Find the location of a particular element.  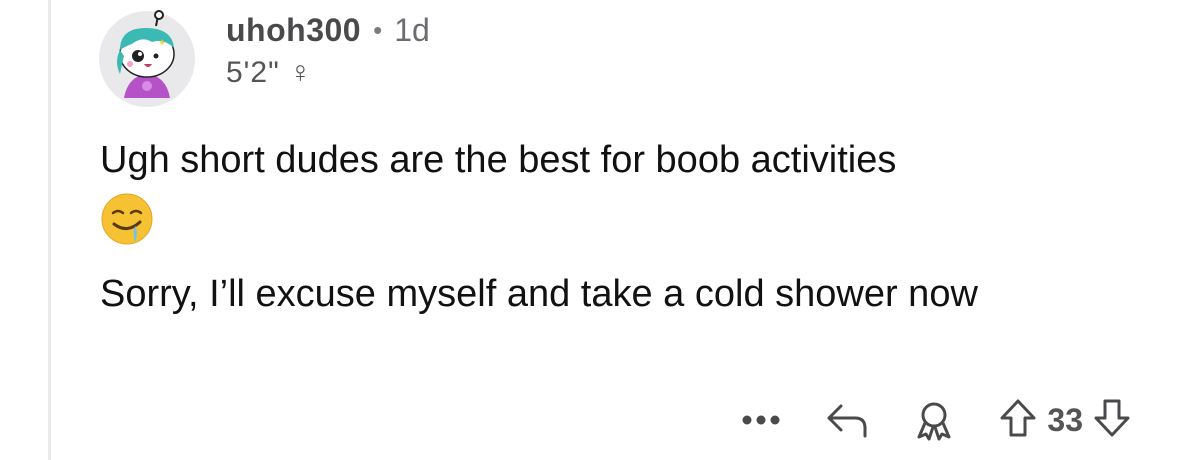

username: uhoh300 is located at coordinates (293, 30).